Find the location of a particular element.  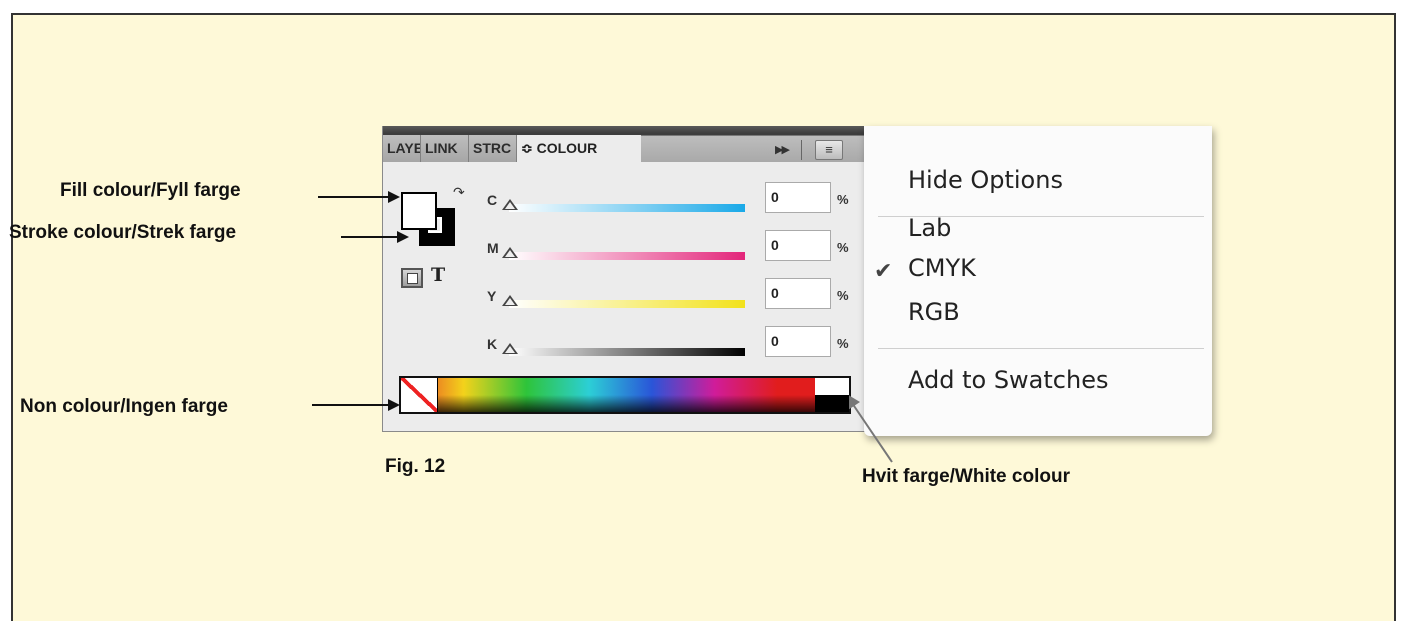

fill-colour-swatch is located at coordinates (419, 211).